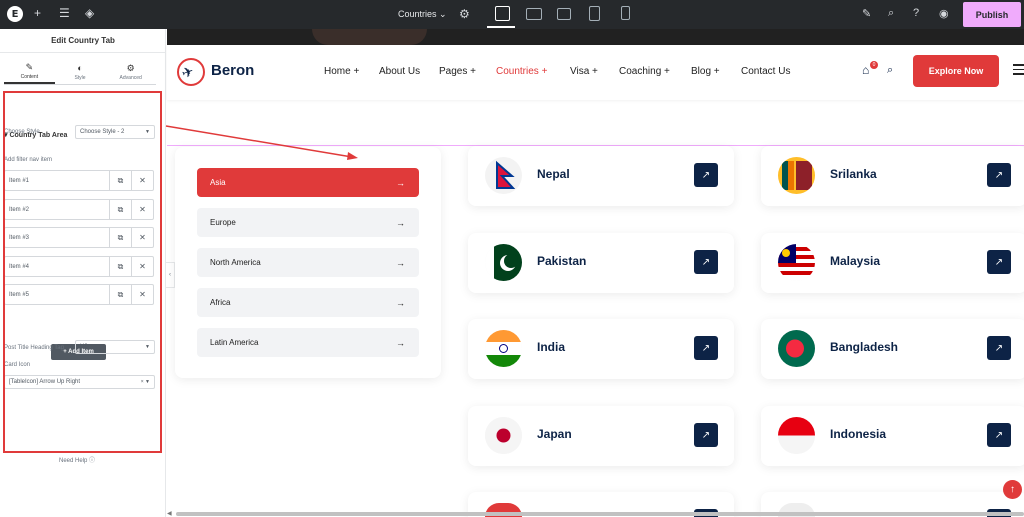  What do you see at coordinates (503, 348) in the screenshot?
I see `india-flag-icon` at bounding box center [503, 348].